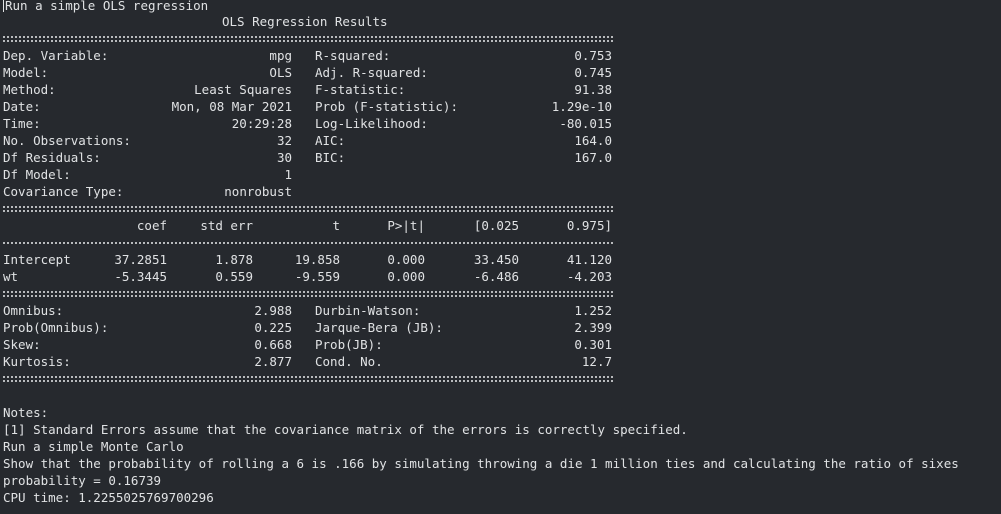  Describe the element at coordinates (273, 310) in the screenshot. I see `diag-value: 2.988` at that location.